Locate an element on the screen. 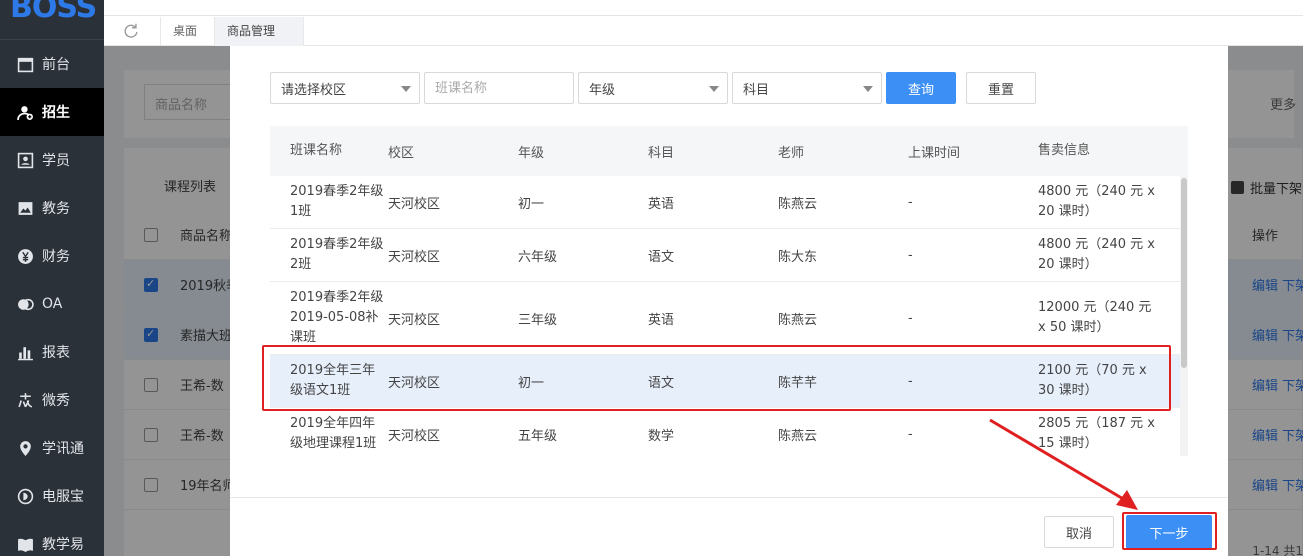  sidebar-item-dianfubao: 电服宝 is located at coordinates (52, 496).